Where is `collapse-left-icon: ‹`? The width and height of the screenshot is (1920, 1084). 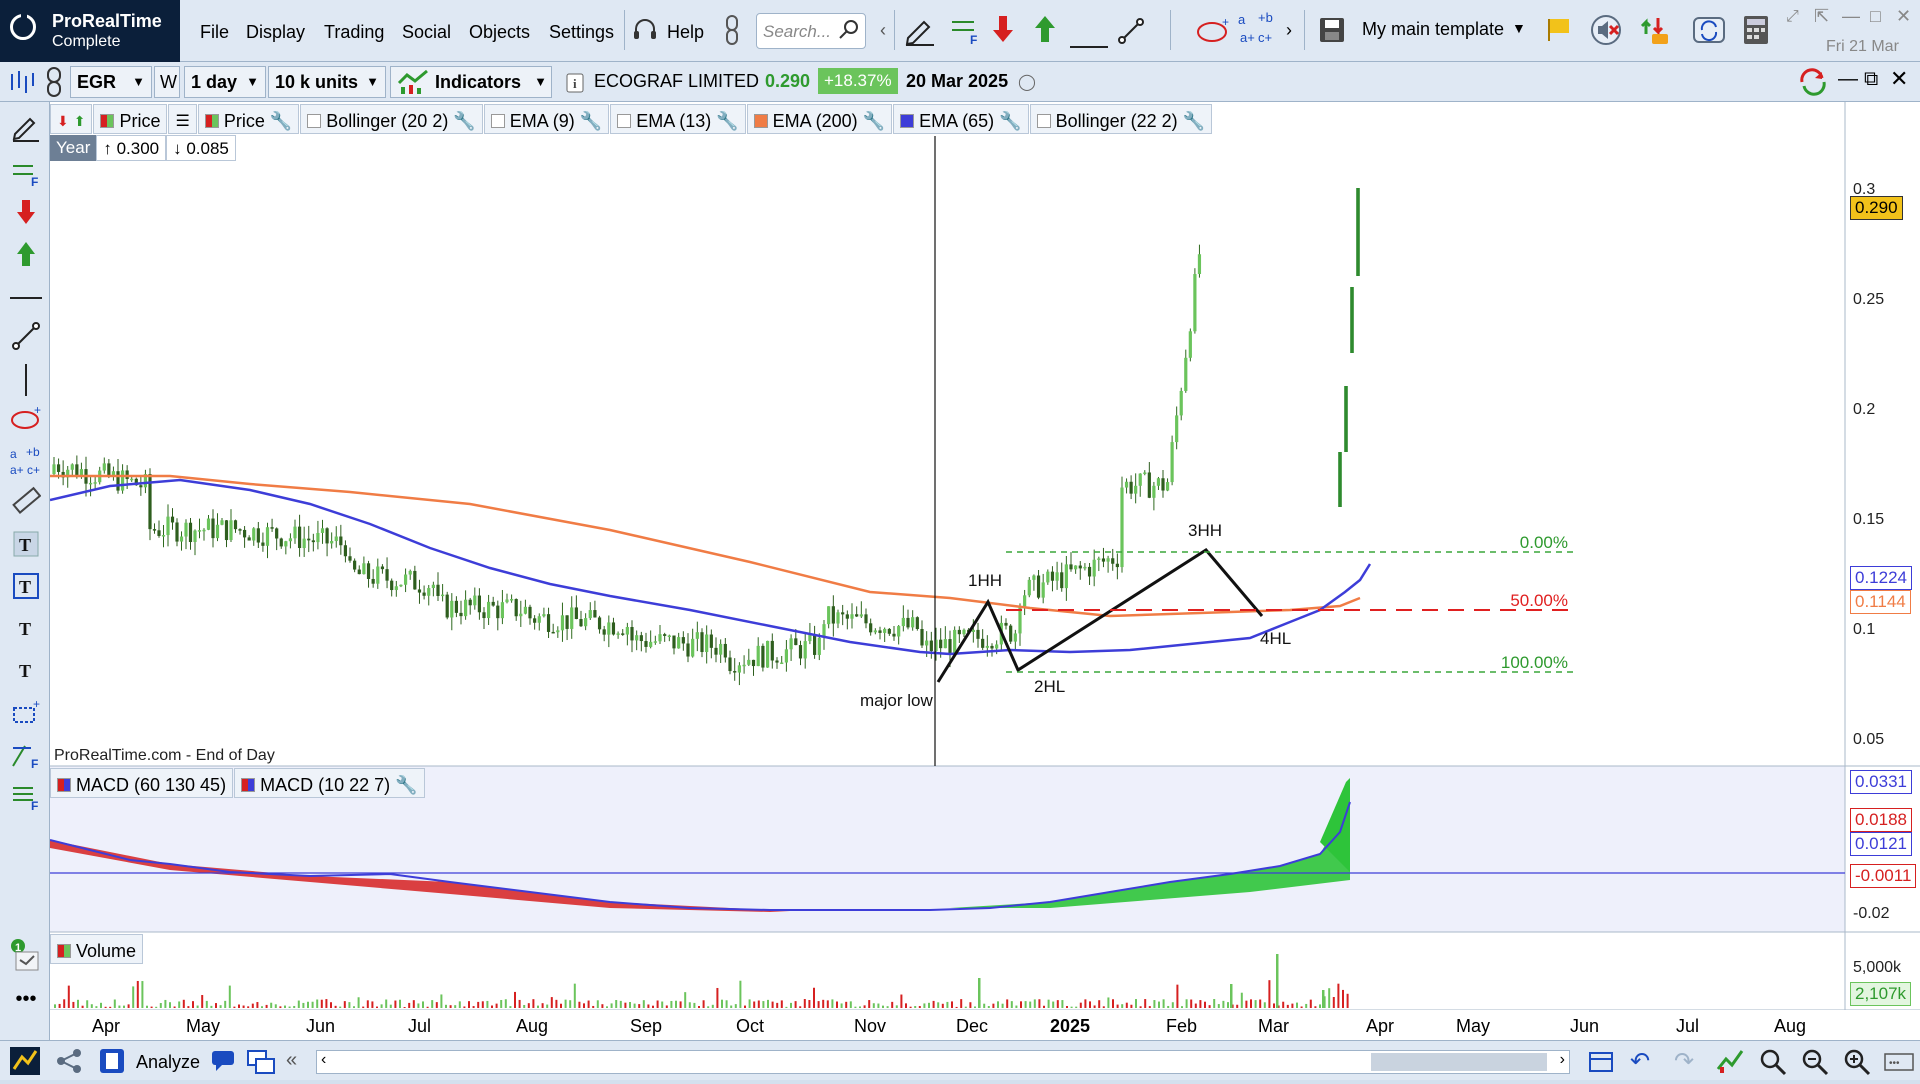
collapse-left-icon: ‹ is located at coordinates (883, 30).